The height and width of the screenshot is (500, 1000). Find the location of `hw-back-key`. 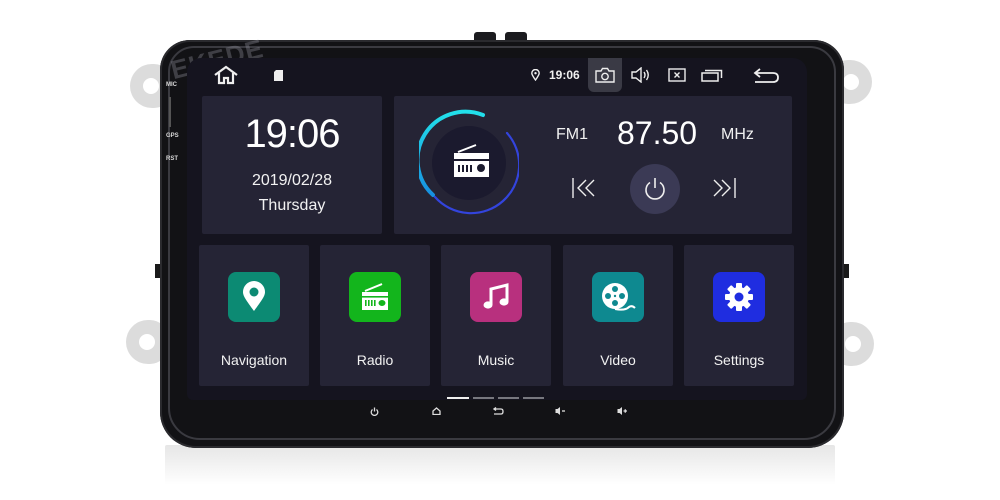

hw-back-key is located at coordinates (498, 411).